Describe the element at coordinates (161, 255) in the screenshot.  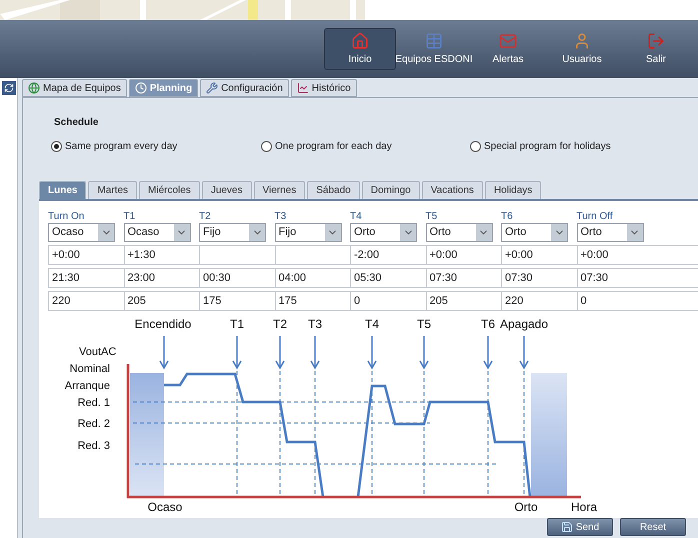
I see `table-cell: +1:30` at that location.